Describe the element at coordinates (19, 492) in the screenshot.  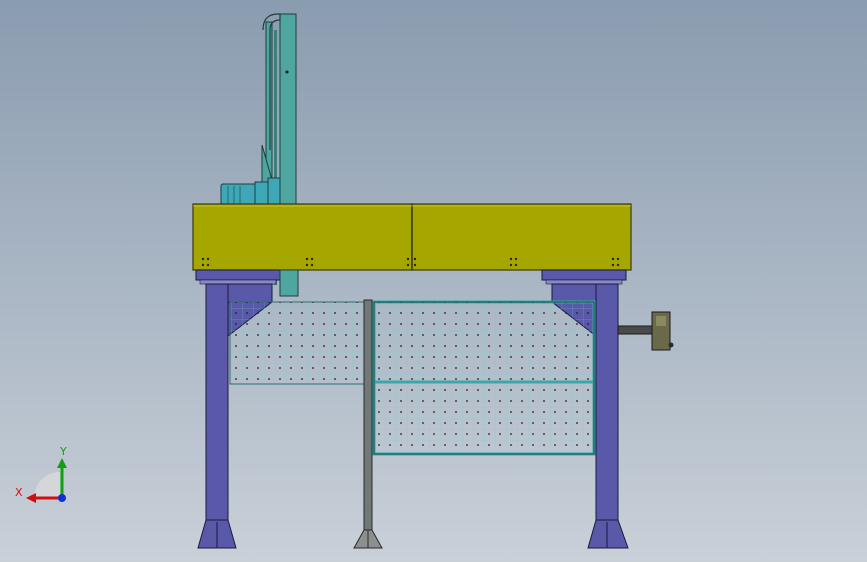
I see `x-axis-label: X` at that location.